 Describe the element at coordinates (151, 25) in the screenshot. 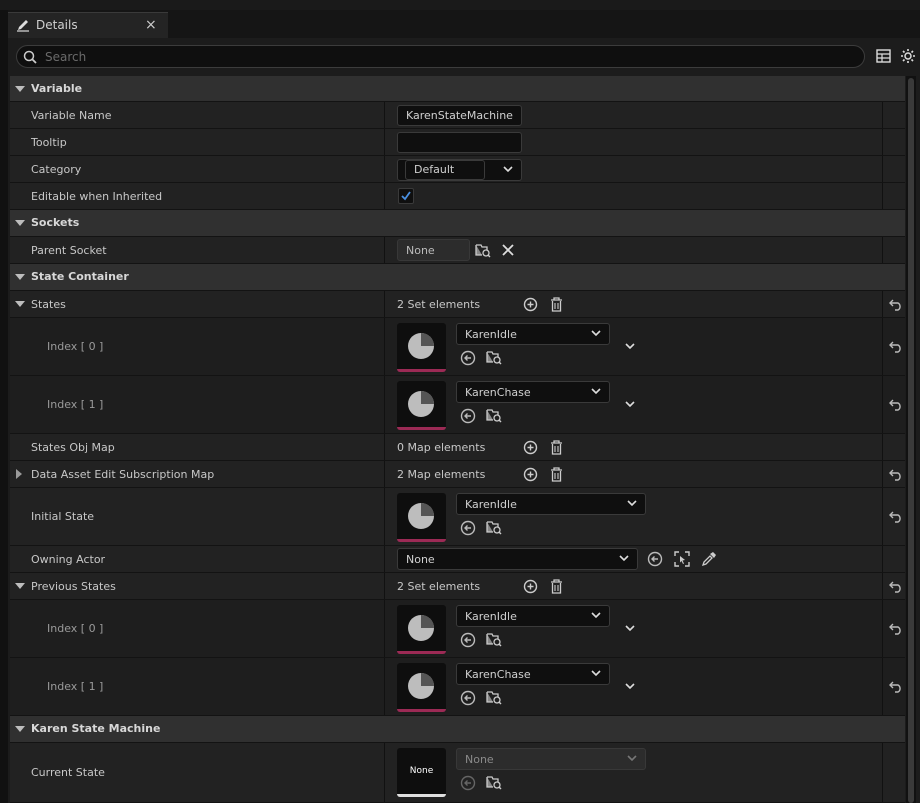

I see `close-icon: ×` at that location.